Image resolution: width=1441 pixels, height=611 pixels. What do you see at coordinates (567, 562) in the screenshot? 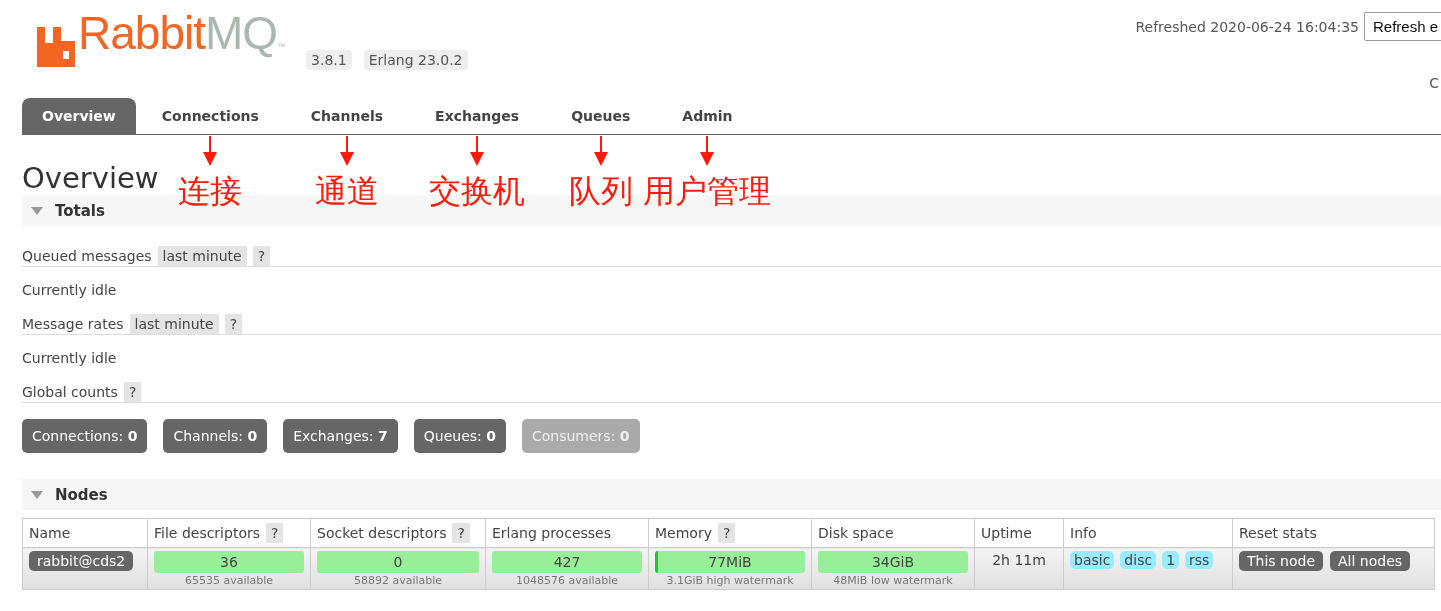
I see `usage-value: 427` at bounding box center [567, 562].